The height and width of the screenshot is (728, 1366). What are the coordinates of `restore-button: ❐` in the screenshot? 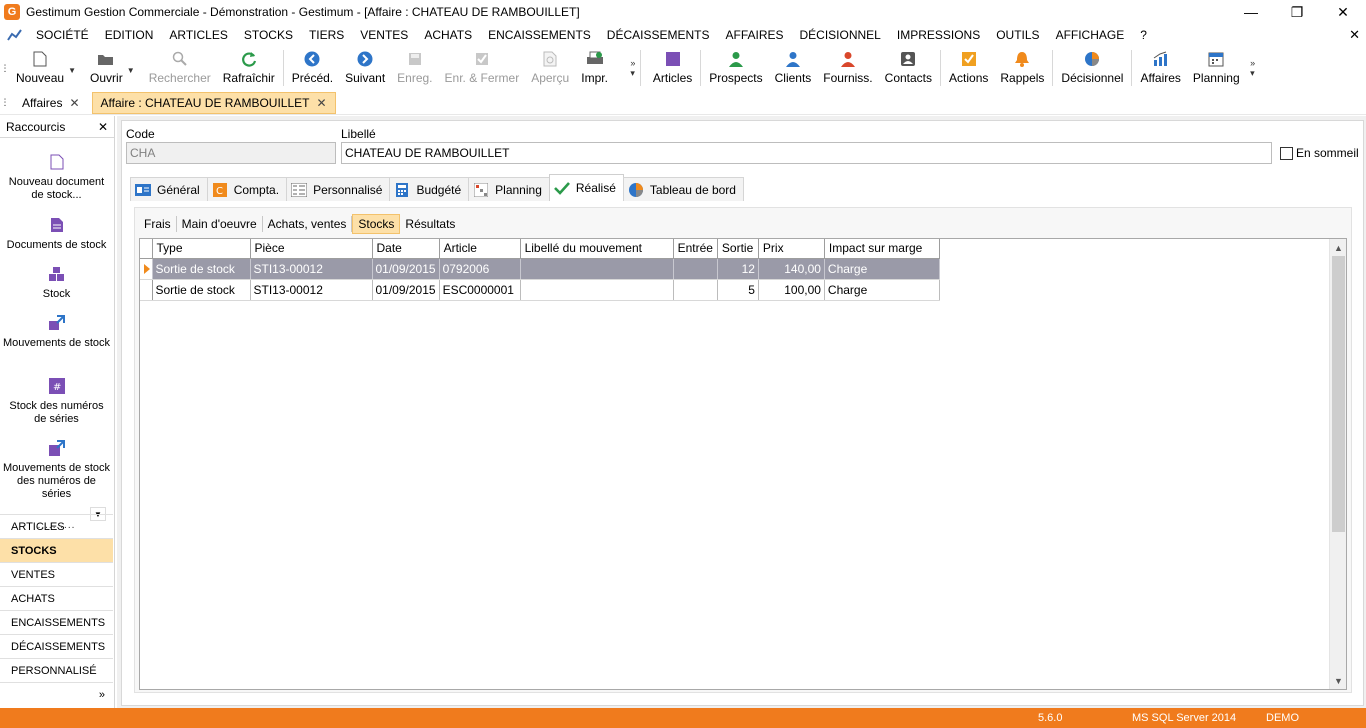 It's located at (1297, 12).